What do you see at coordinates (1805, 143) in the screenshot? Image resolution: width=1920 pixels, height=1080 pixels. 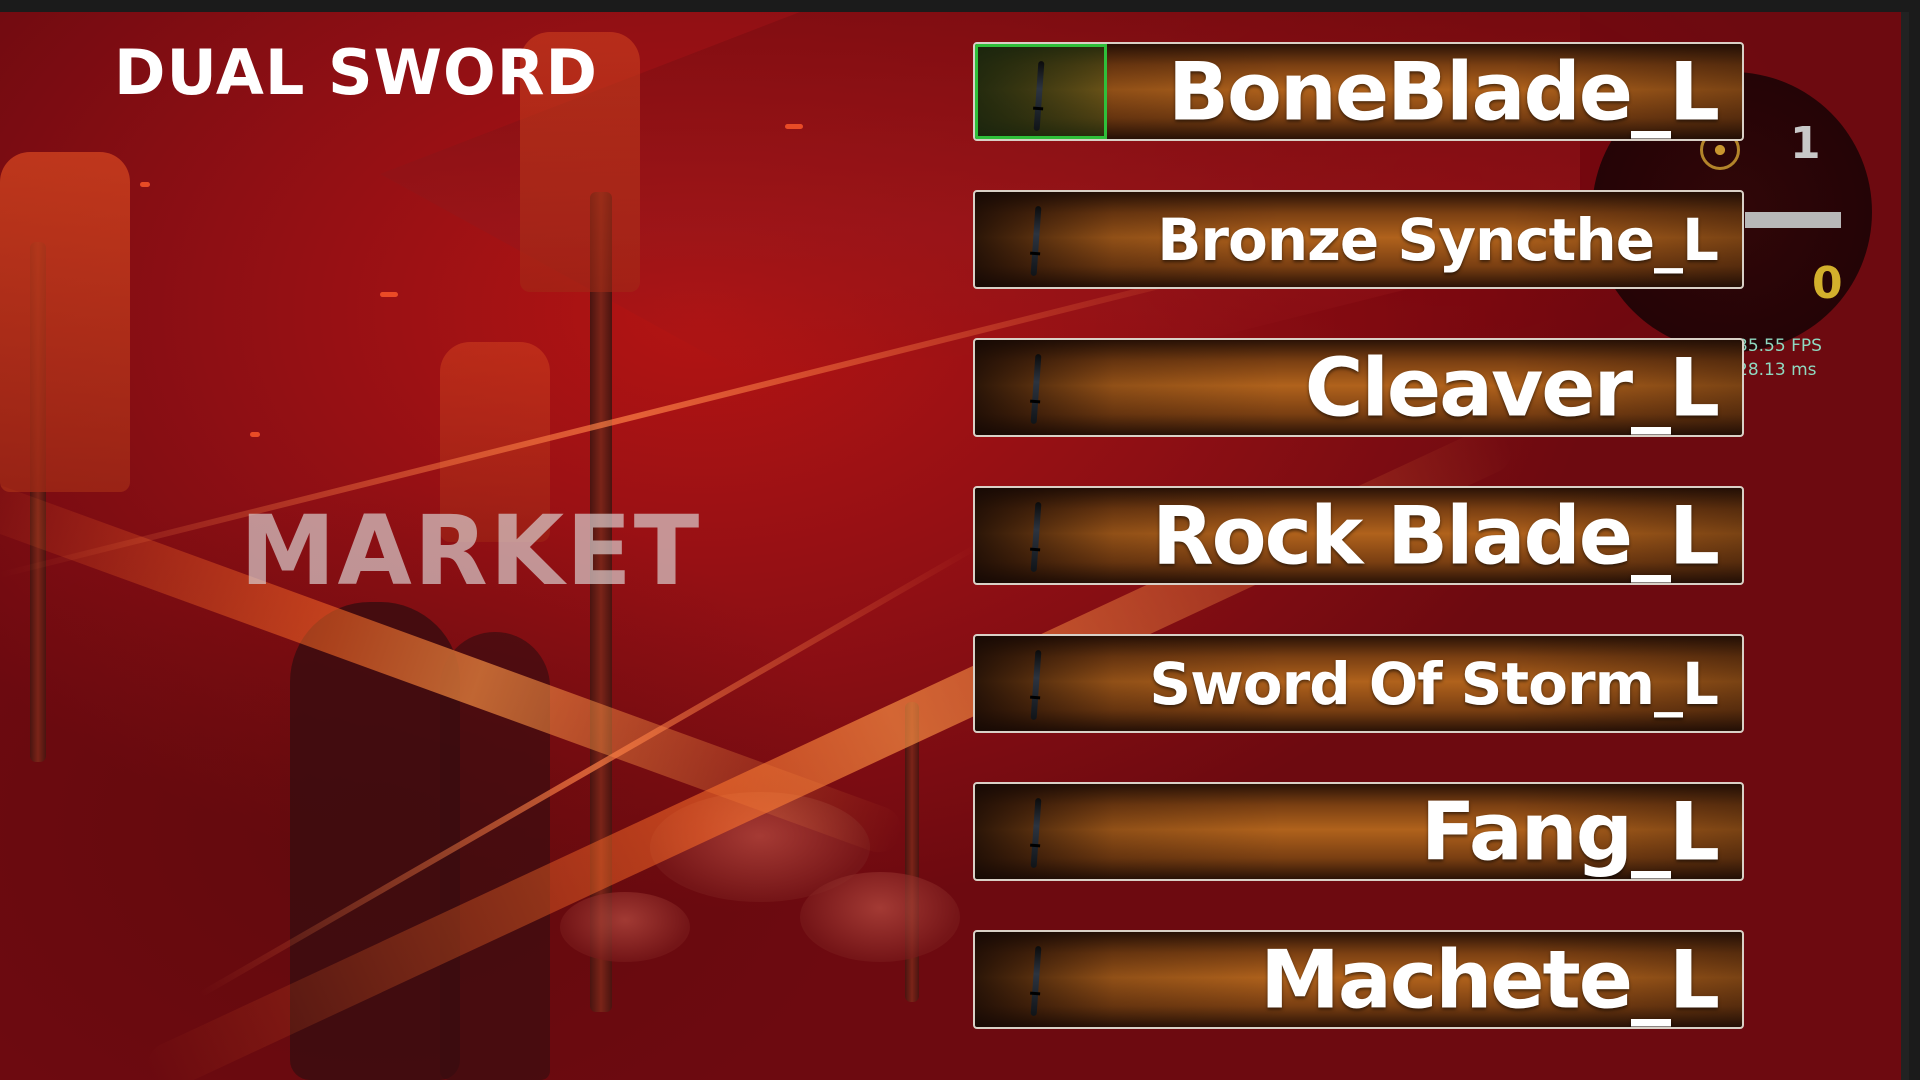 I see `hud-top-counter: 1` at bounding box center [1805, 143].